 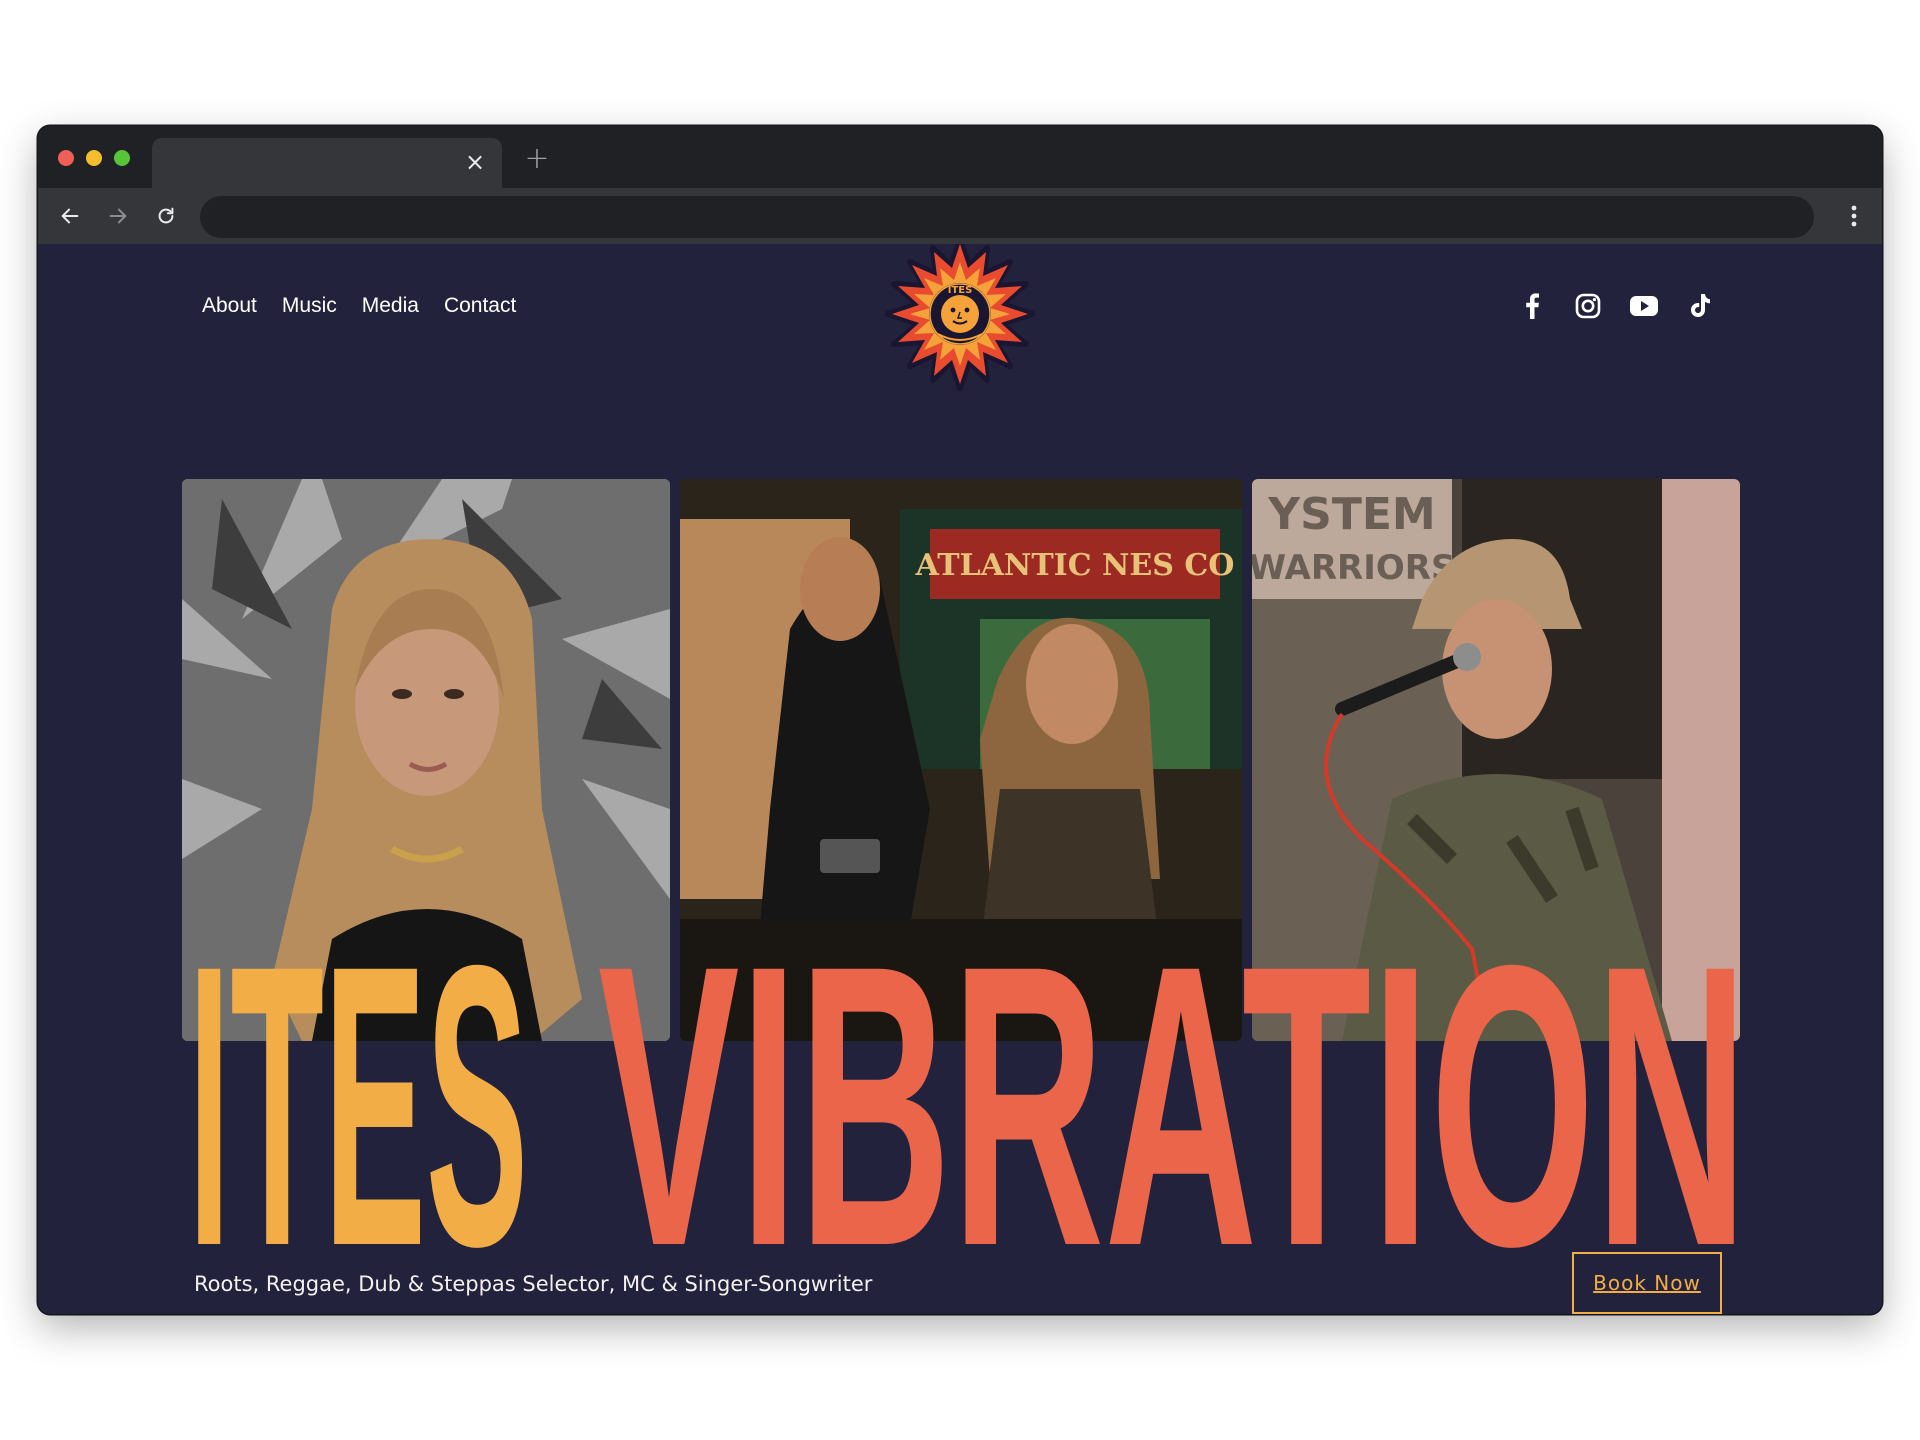 I want to click on book-now-button: Book Now, so click(x=1647, y=1283).